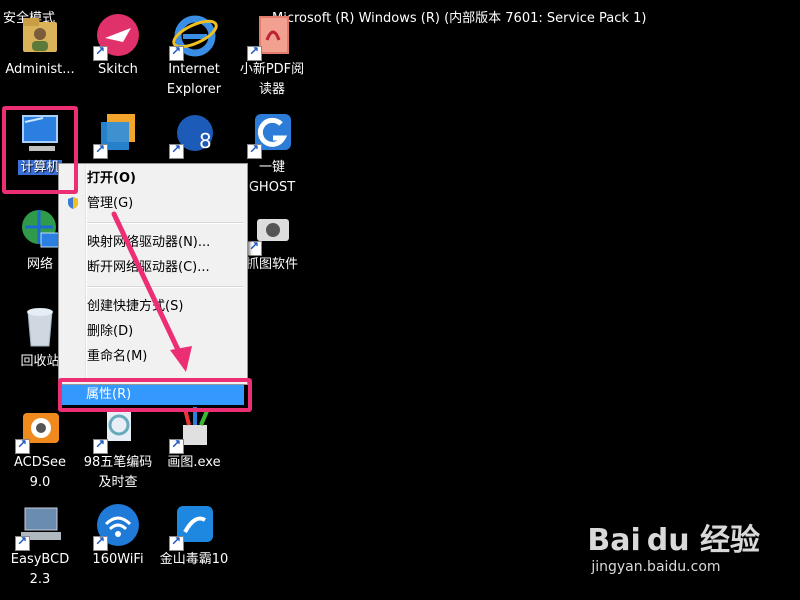 Image resolution: width=800 pixels, height=600 pixels. I want to click on watermark-url: jingyan.baidu.com, so click(656, 567).